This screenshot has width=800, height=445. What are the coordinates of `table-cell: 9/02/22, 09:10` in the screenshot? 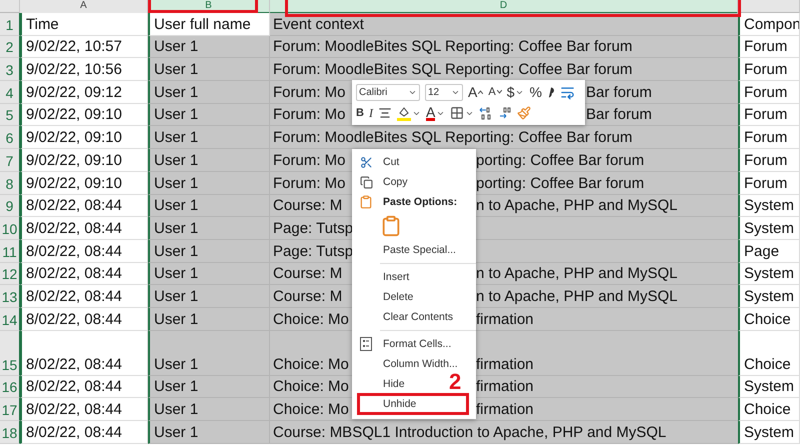 It's located at (84, 115).